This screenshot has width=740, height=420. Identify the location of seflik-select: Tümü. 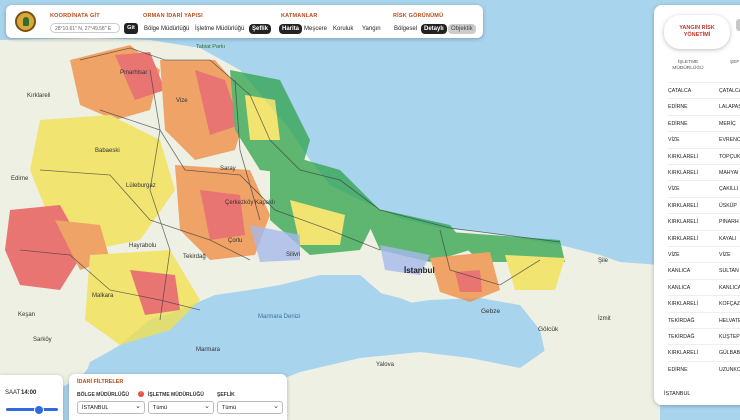
(250, 407).